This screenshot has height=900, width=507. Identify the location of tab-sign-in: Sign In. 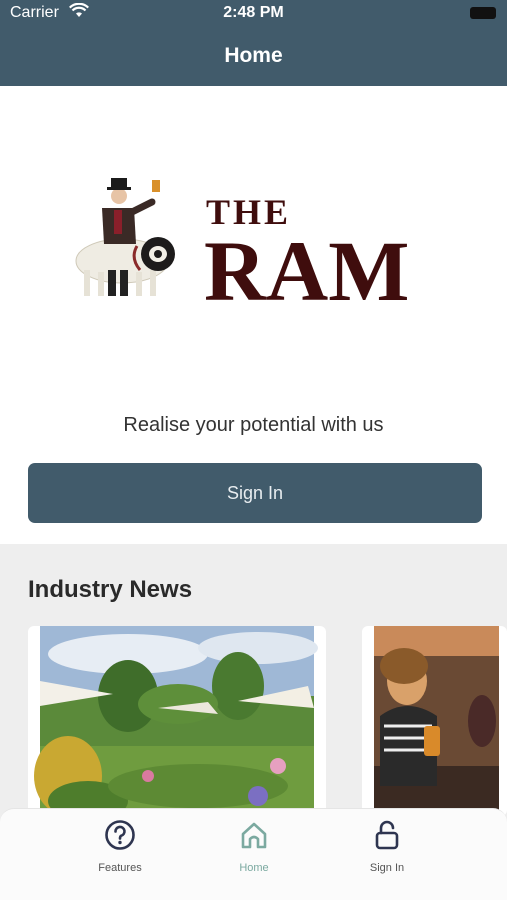
(387, 846).